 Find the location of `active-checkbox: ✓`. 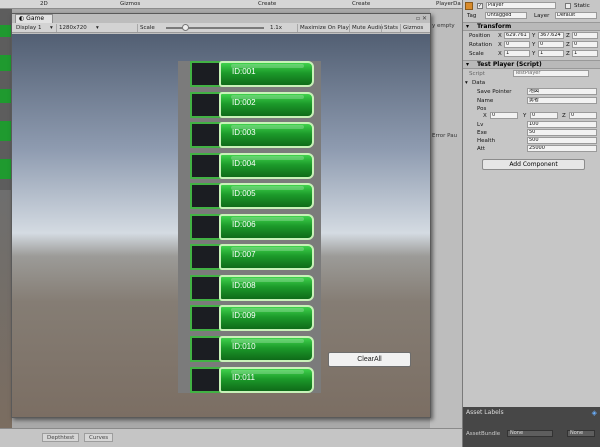

active-checkbox: ✓ is located at coordinates (480, 6).